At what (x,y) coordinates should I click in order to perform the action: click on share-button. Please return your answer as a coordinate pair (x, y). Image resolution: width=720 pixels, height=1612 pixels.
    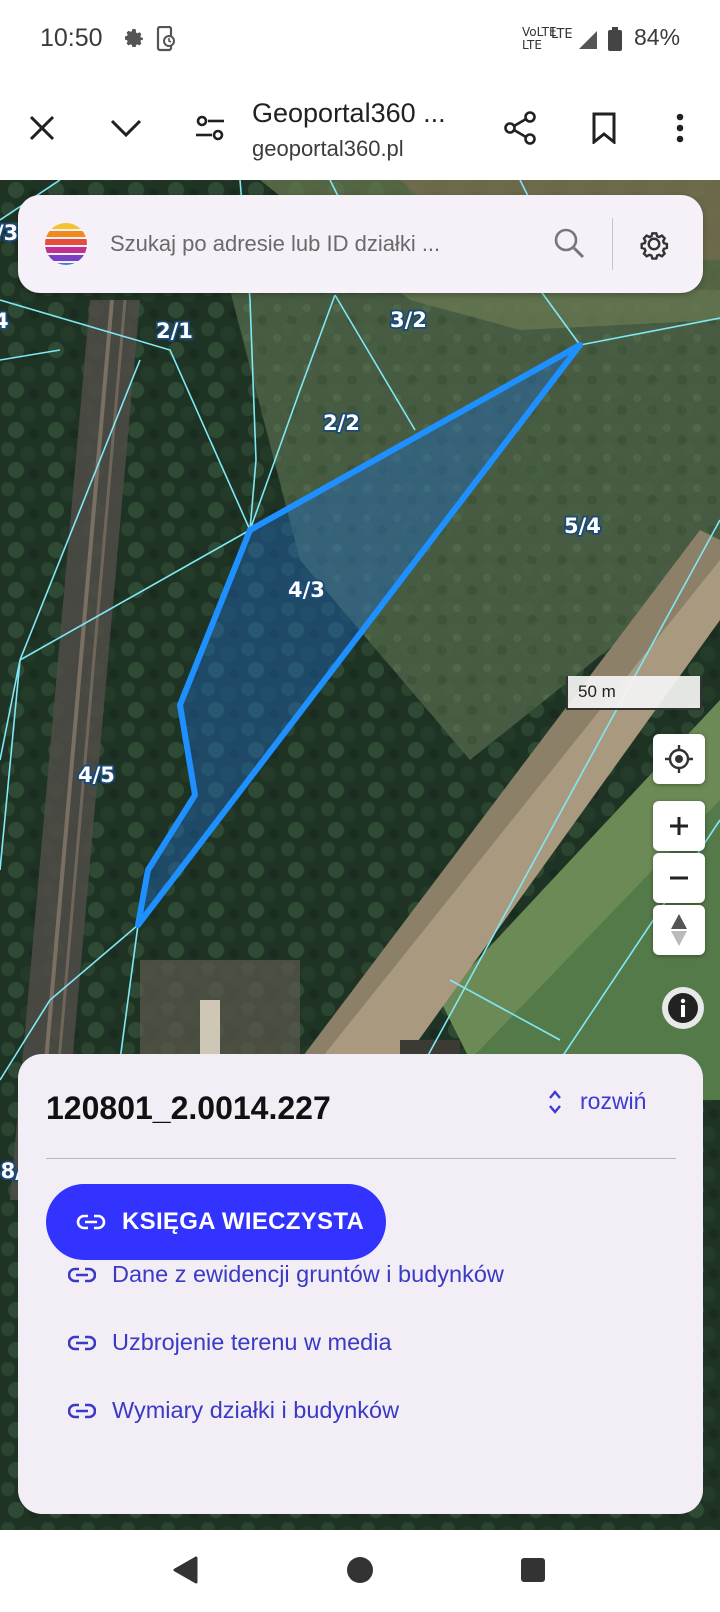
    Looking at the image, I should click on (520, 128).